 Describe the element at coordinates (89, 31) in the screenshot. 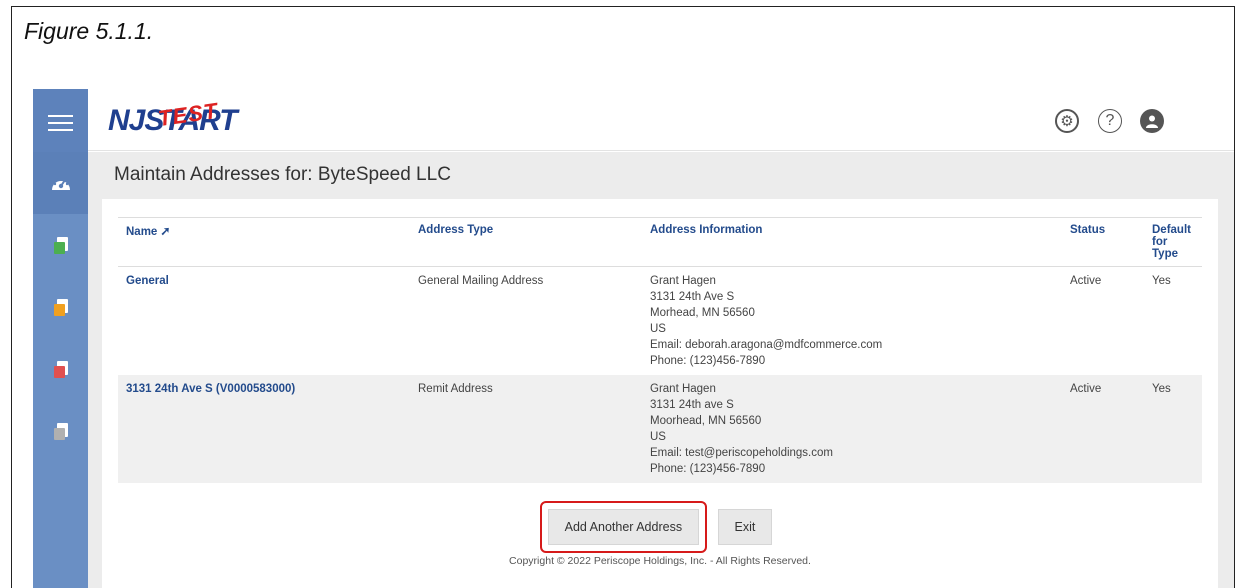

I see `figure-caption: Figure 5.1.1.` at that location.